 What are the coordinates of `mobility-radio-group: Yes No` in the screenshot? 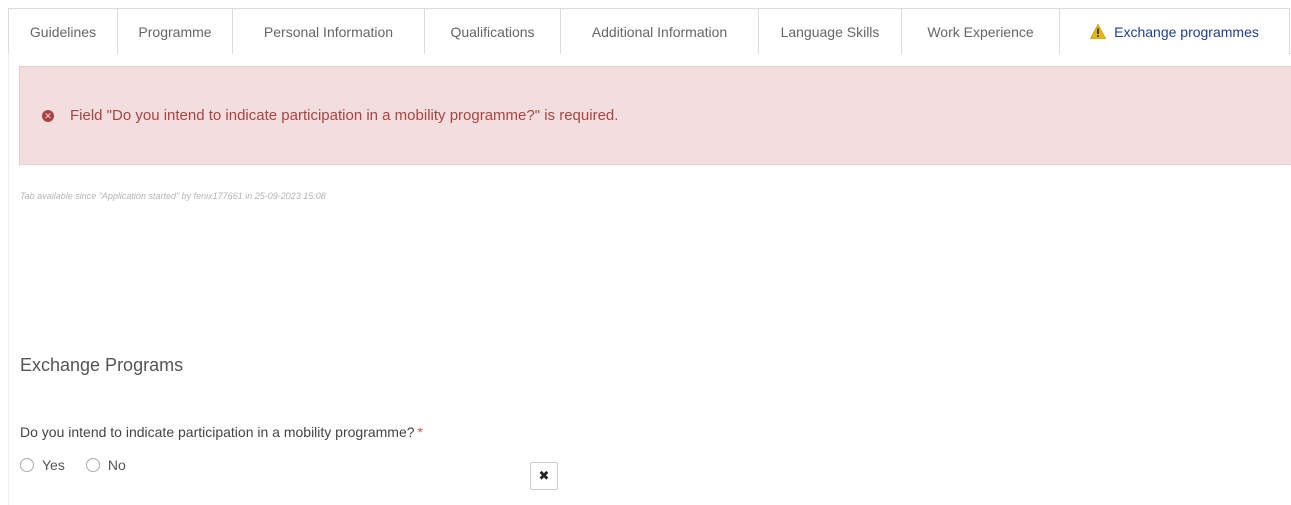 It's located at (83, 465).